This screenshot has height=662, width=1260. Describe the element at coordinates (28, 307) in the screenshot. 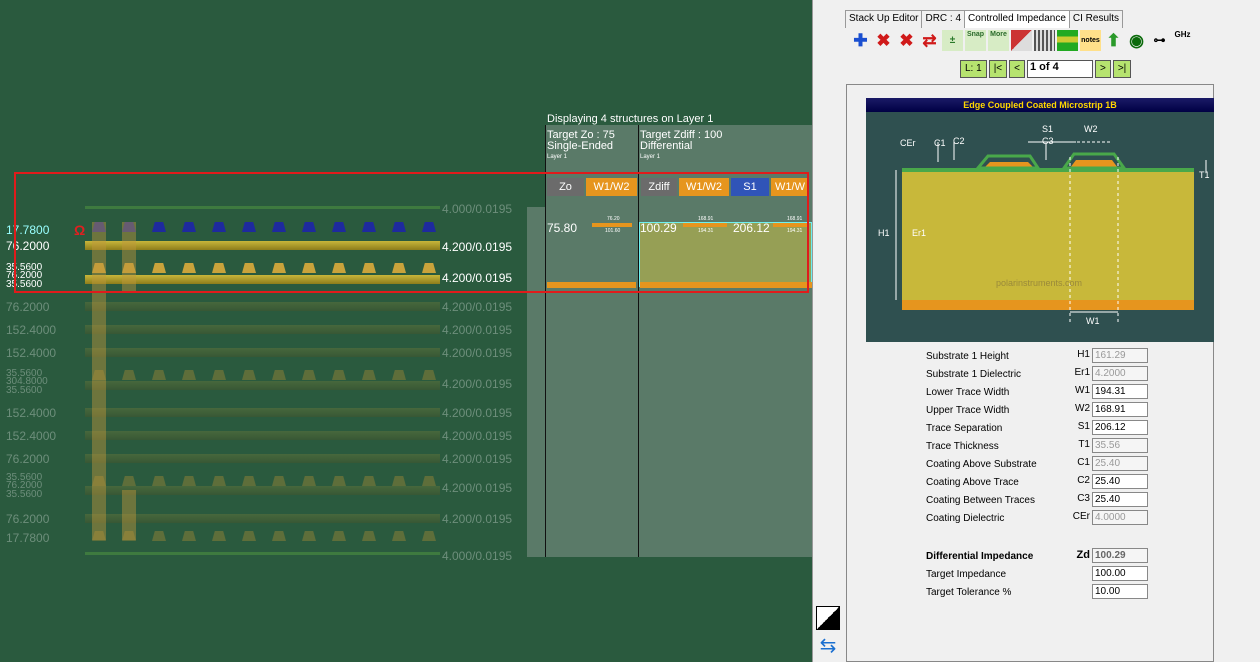

I see `layer-thickness: 76.2000` at that location.